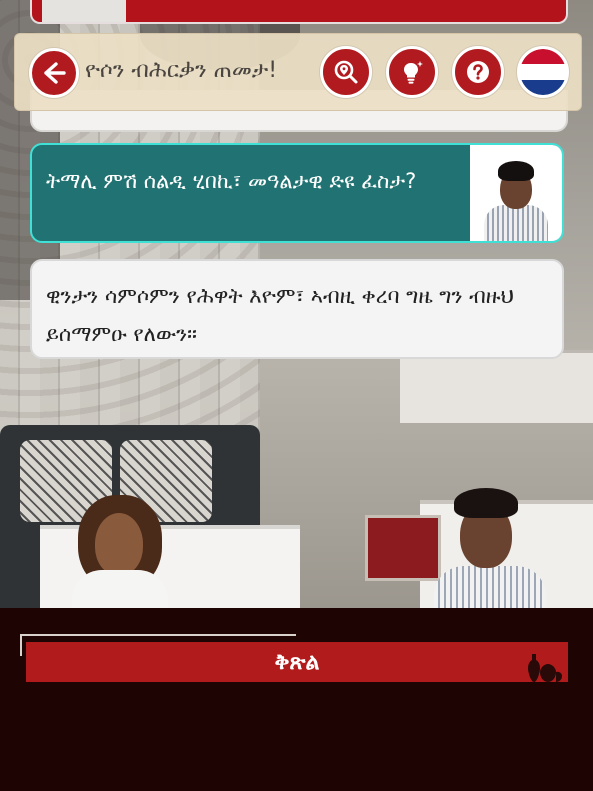 This screenshot has height=791, width=593. I want to click on arrow-left-icon, so click(55, 73).